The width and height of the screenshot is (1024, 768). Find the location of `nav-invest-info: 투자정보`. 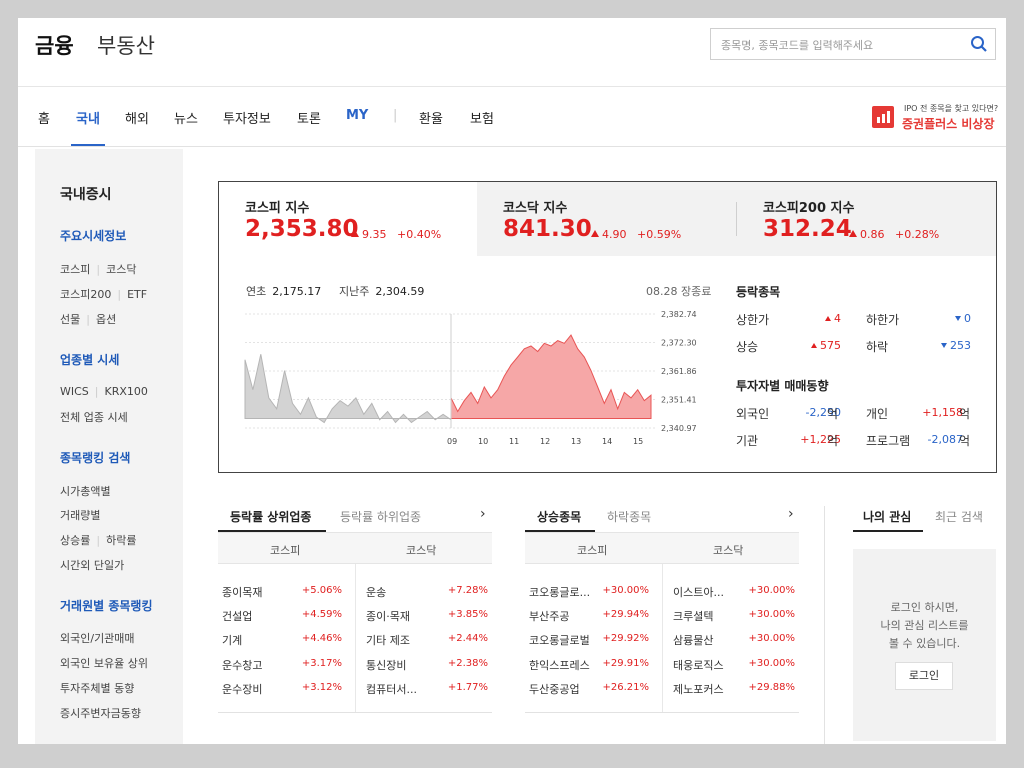

nav-invest-info: 투자정보 is located at coordinates (247, 117).